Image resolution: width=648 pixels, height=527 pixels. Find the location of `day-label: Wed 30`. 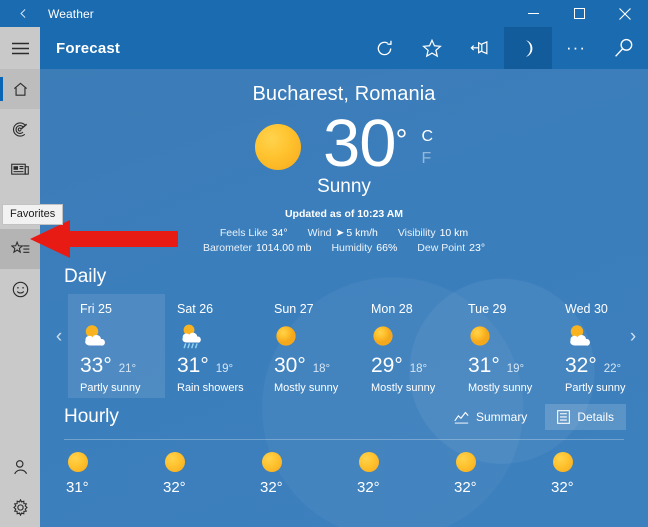

day-label: Wed 30 is located at coordinates (586, 309).